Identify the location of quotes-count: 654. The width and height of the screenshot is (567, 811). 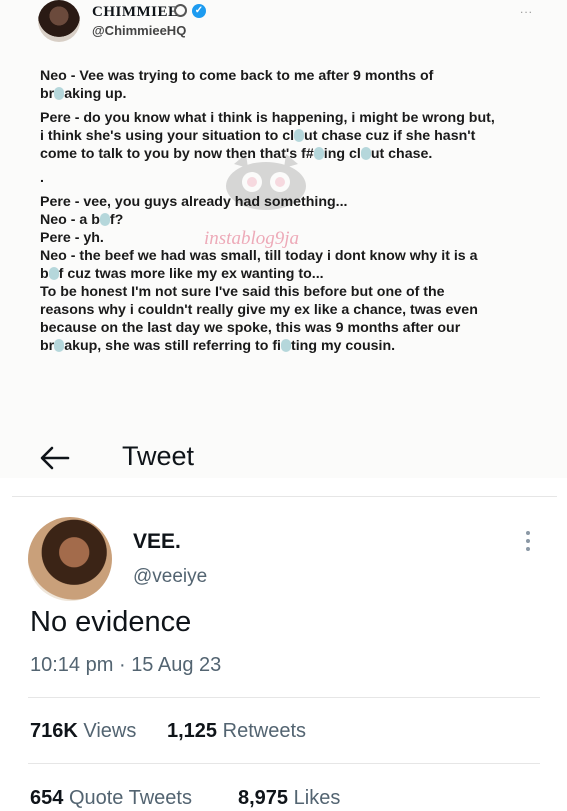
(47, 798).